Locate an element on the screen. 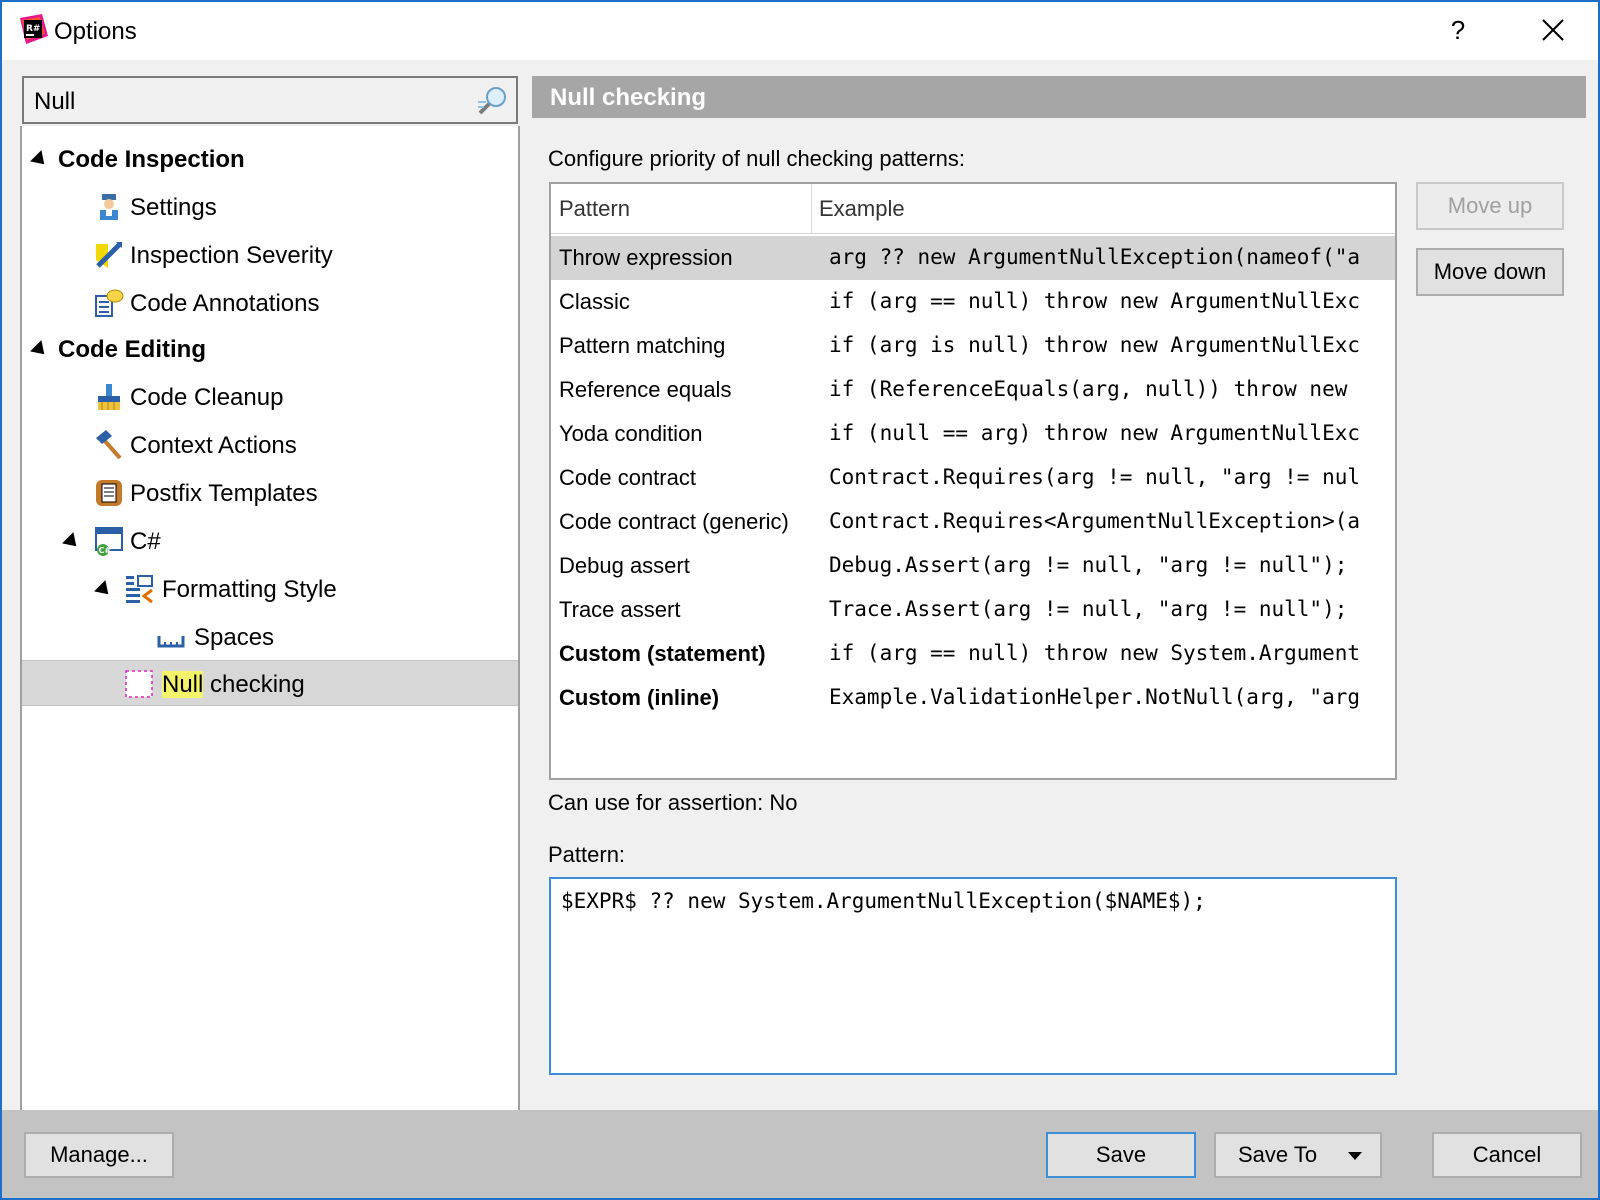 This screenshot has height=1200, width=1600. tree-item-code-annotations: Code Annotations is located at coordinates (270, 303).